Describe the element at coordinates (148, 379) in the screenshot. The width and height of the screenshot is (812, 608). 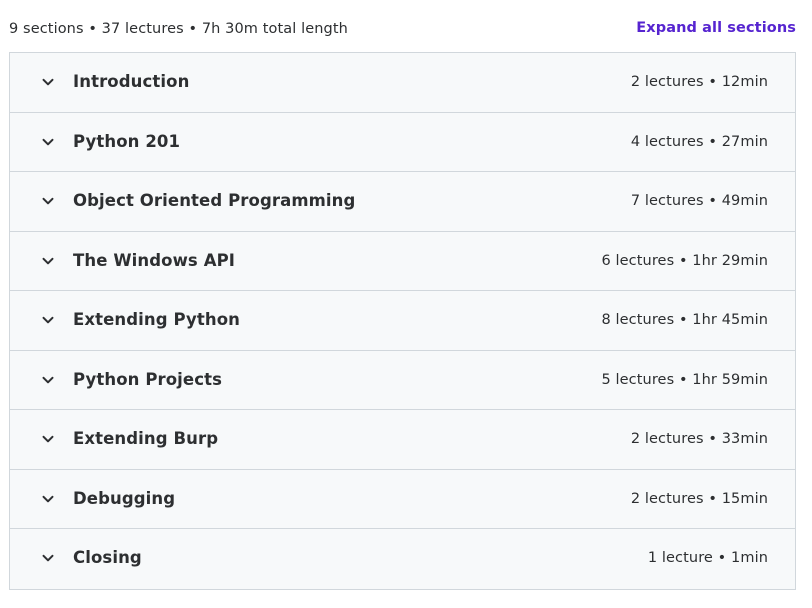
I see `section-title: Python Projects` at that location.